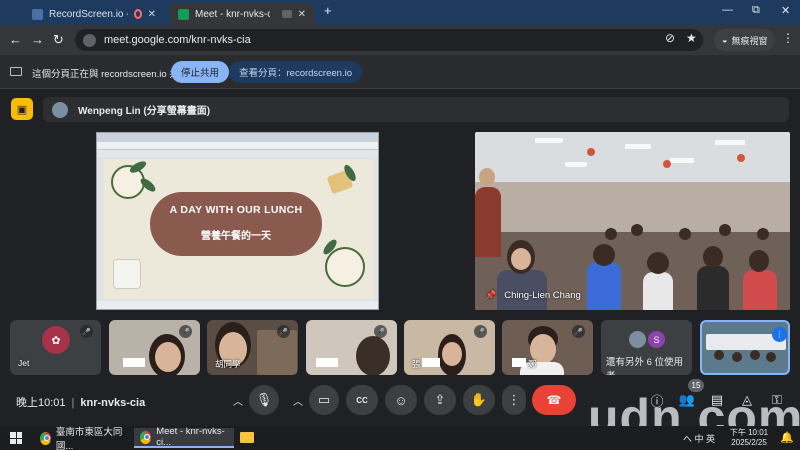 The image size is (800, 450). I want to click on minimize-button: —, so click(727, 10).